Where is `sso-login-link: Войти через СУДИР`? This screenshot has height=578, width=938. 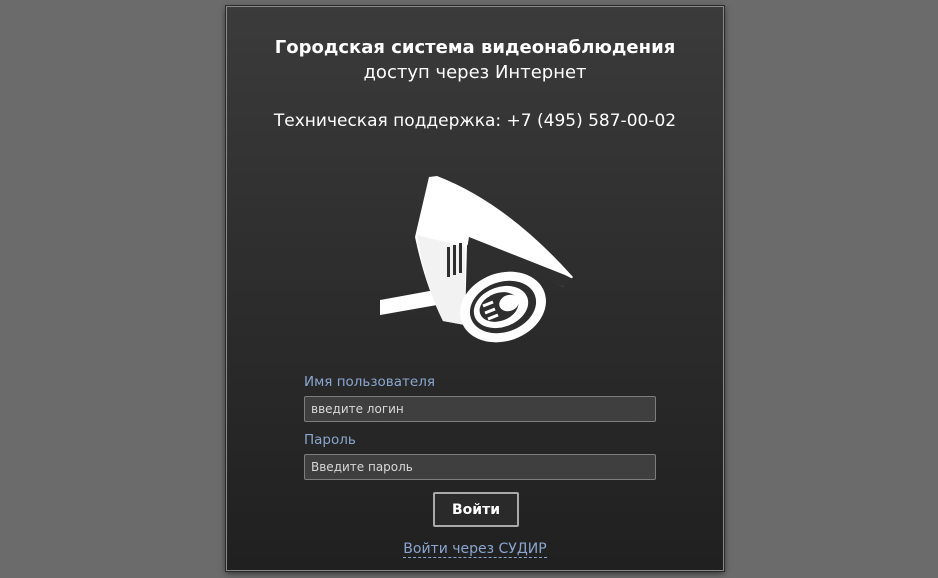 sso-login-link: Войти через СУДИР is located at coordinates (475, 549).